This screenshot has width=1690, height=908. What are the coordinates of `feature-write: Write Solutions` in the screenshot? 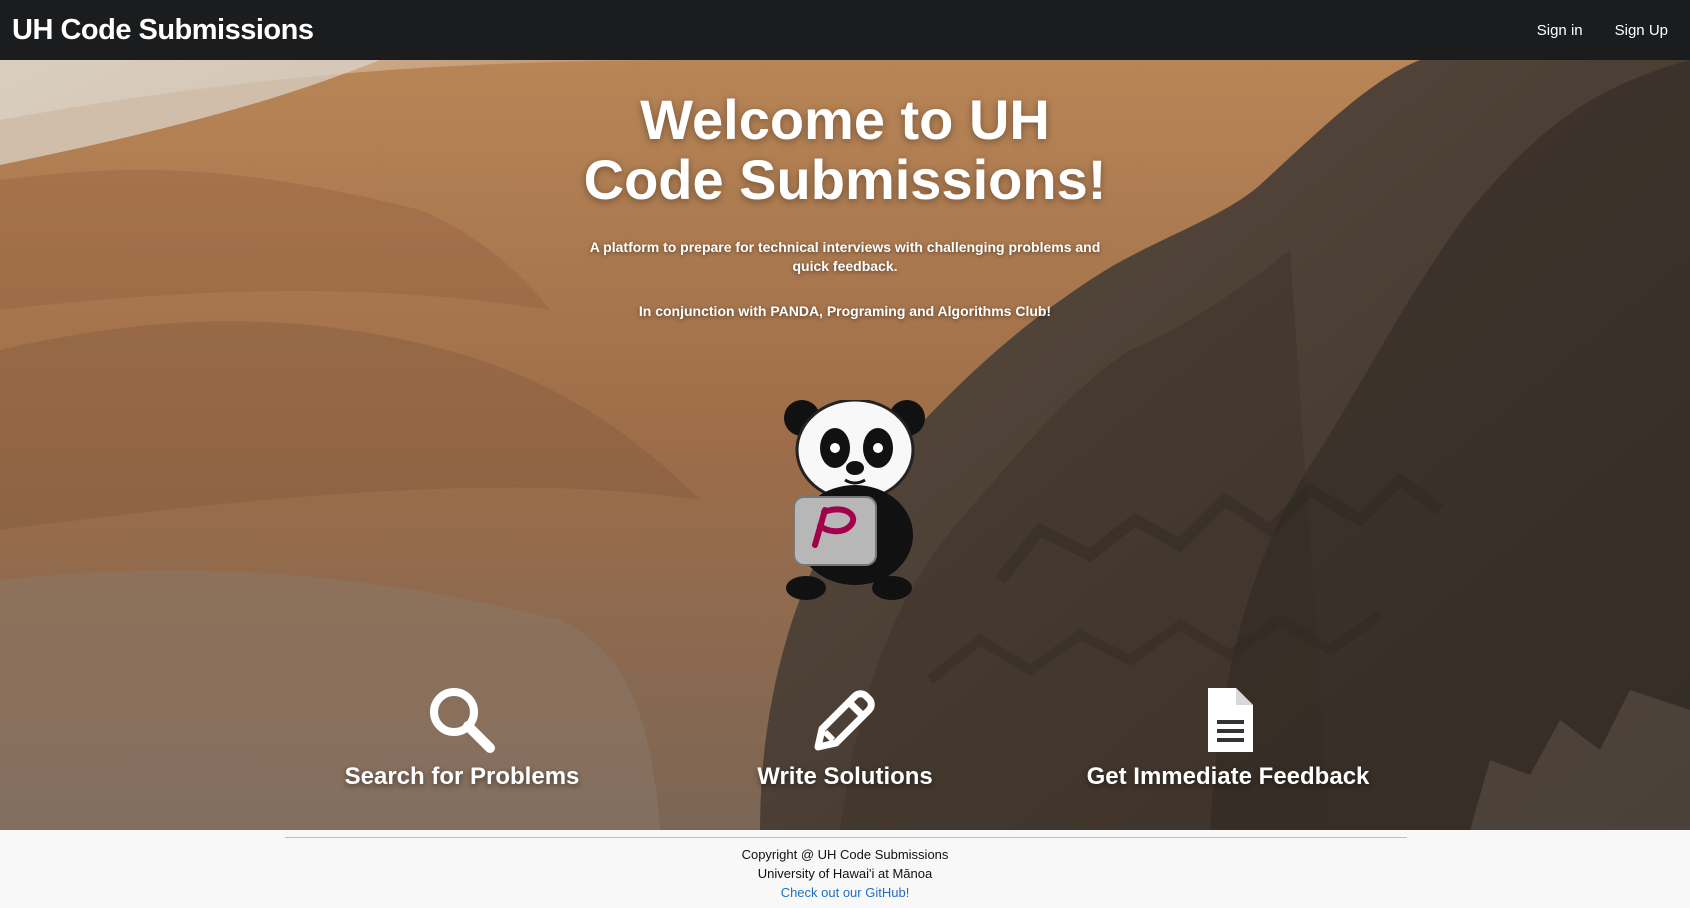 It's located at (845, 738).